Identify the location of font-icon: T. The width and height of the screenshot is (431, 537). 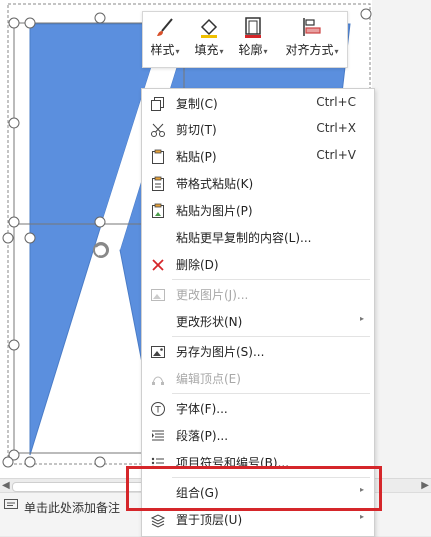
(158, 409).